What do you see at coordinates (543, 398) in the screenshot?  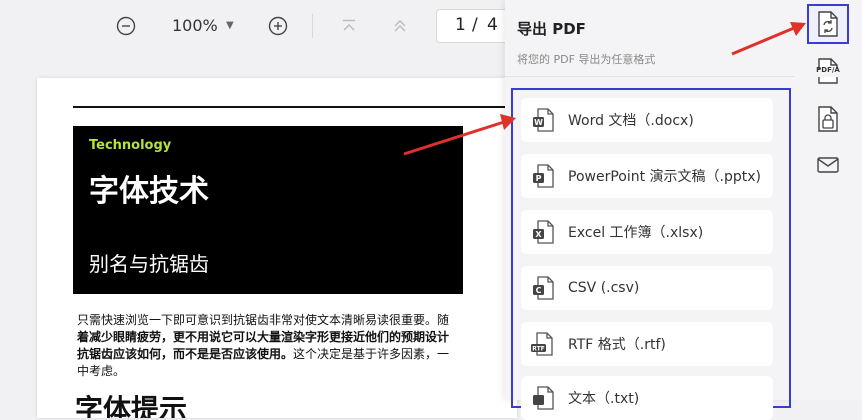 I see `text-file-icon` at bounding box center [543, 398].